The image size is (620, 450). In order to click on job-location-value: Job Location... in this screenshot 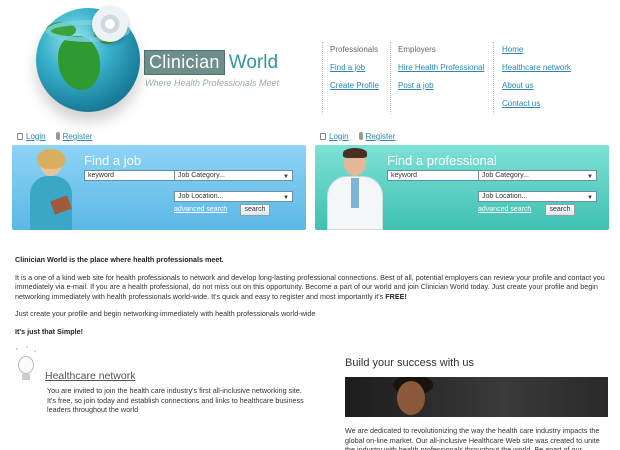, I will do `click(201, 196)`.